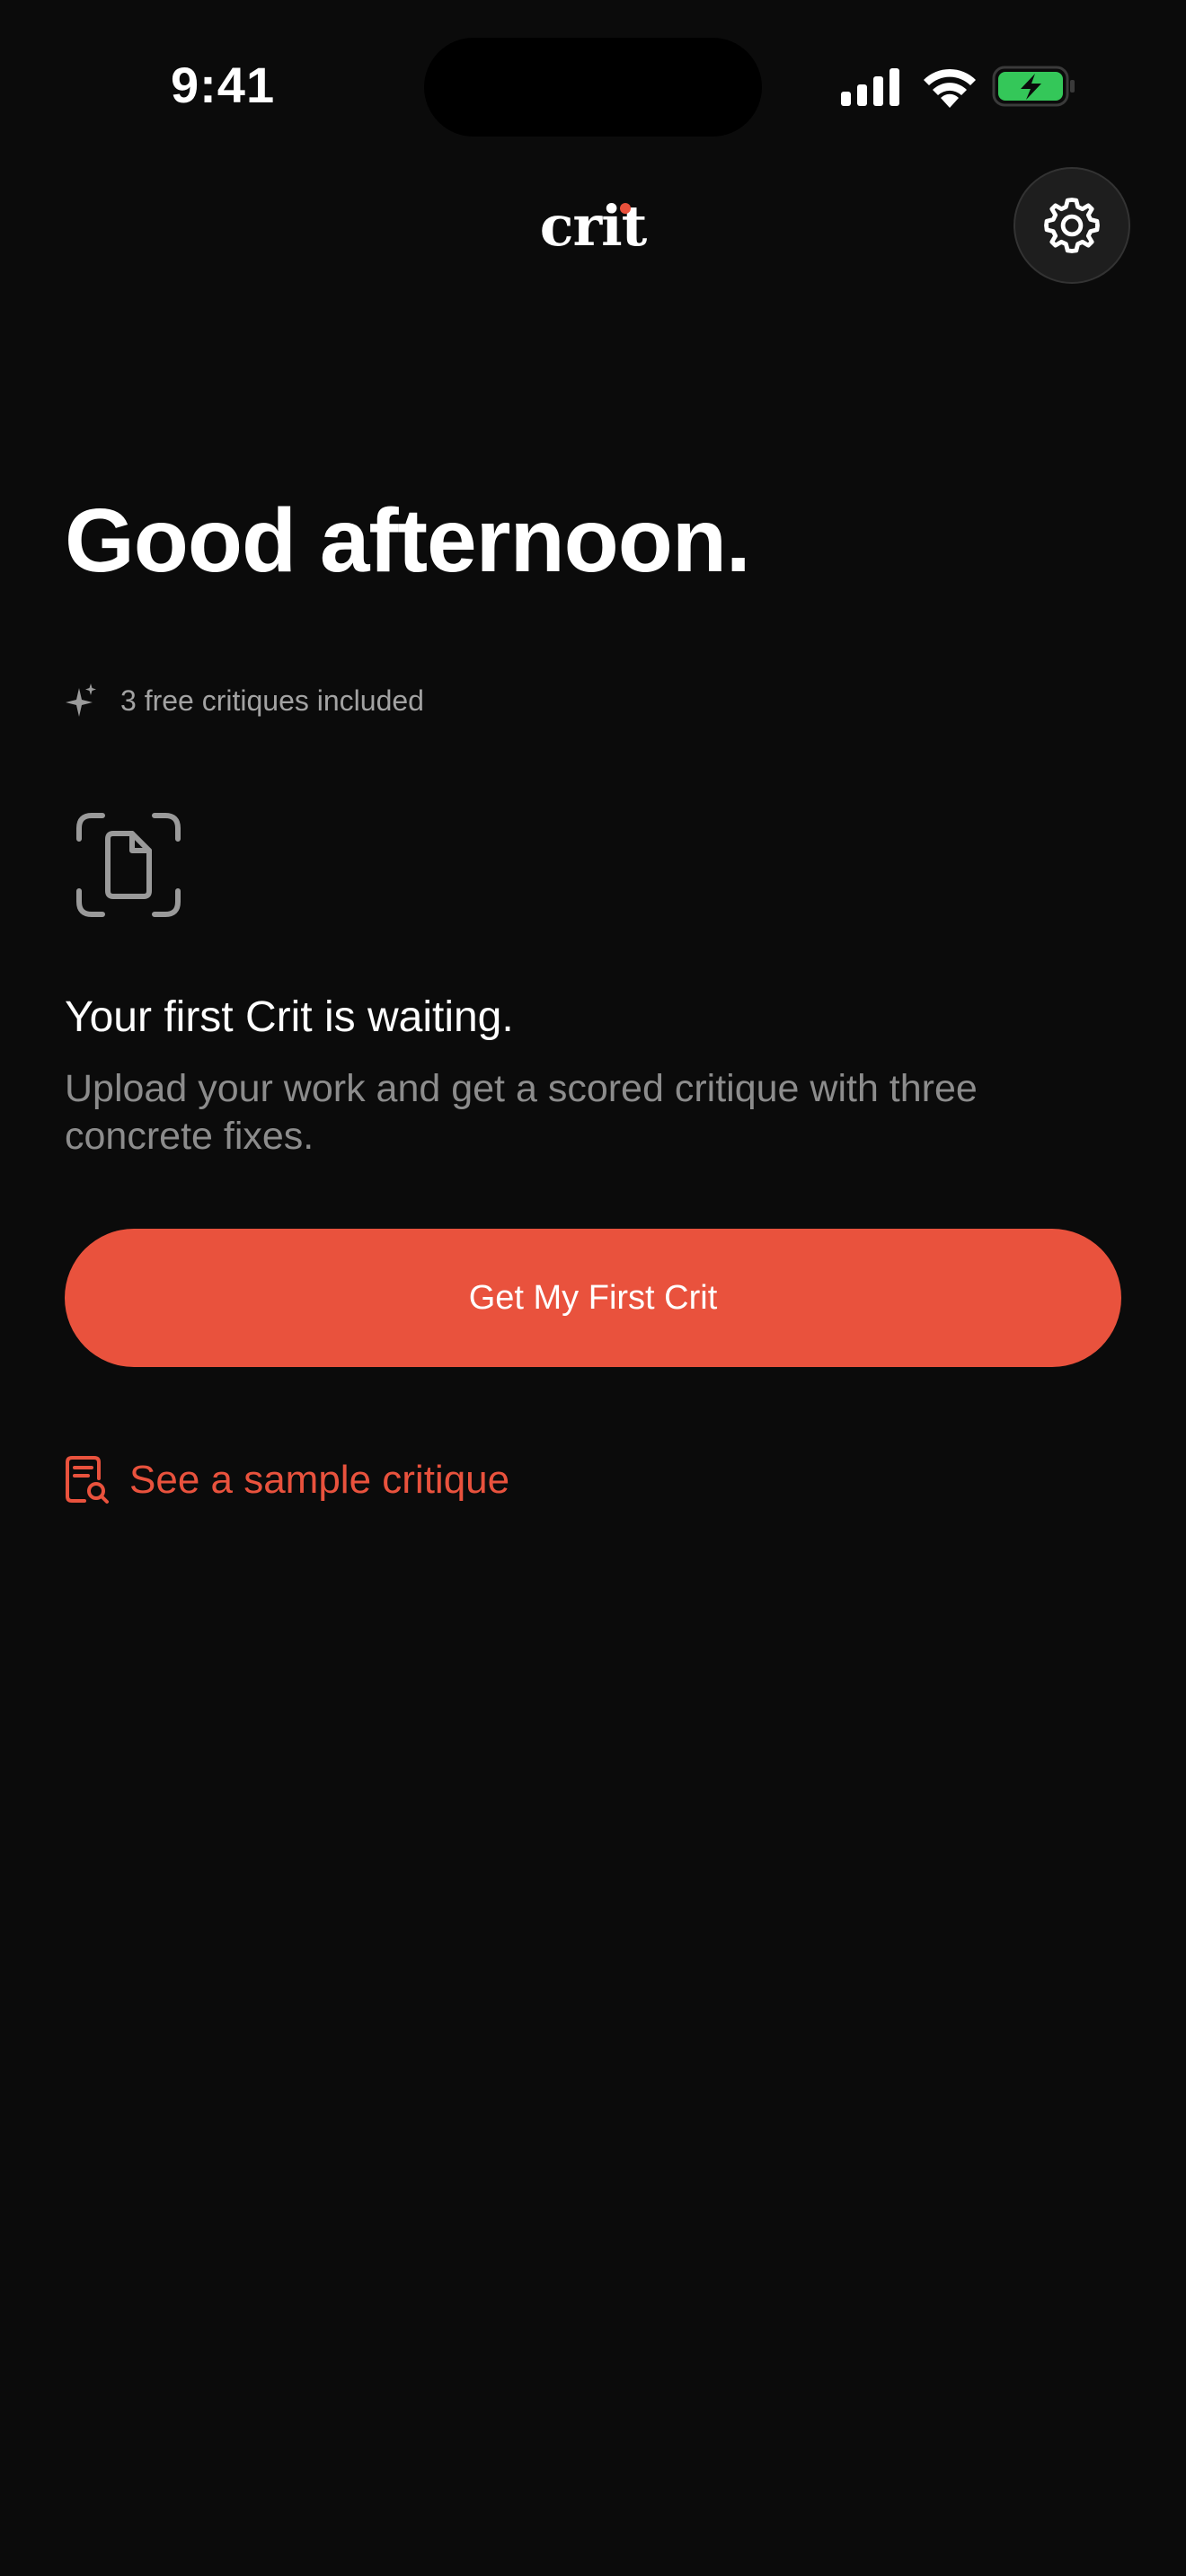 The image size is (1186, 2576). Describe the element at coordinates (128, 865) in the screenshot. I see `document-scan-icon` at that location.